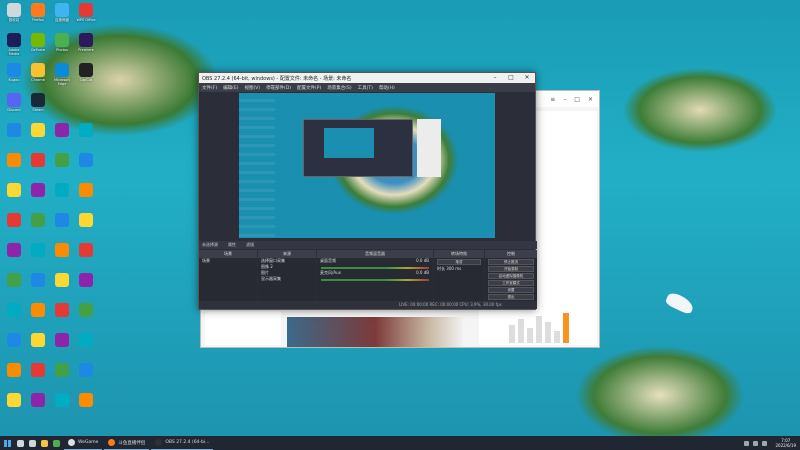 This screenshot has width=800, height=450. I want to click on menu-item: 视图(V), so click(252, 88).